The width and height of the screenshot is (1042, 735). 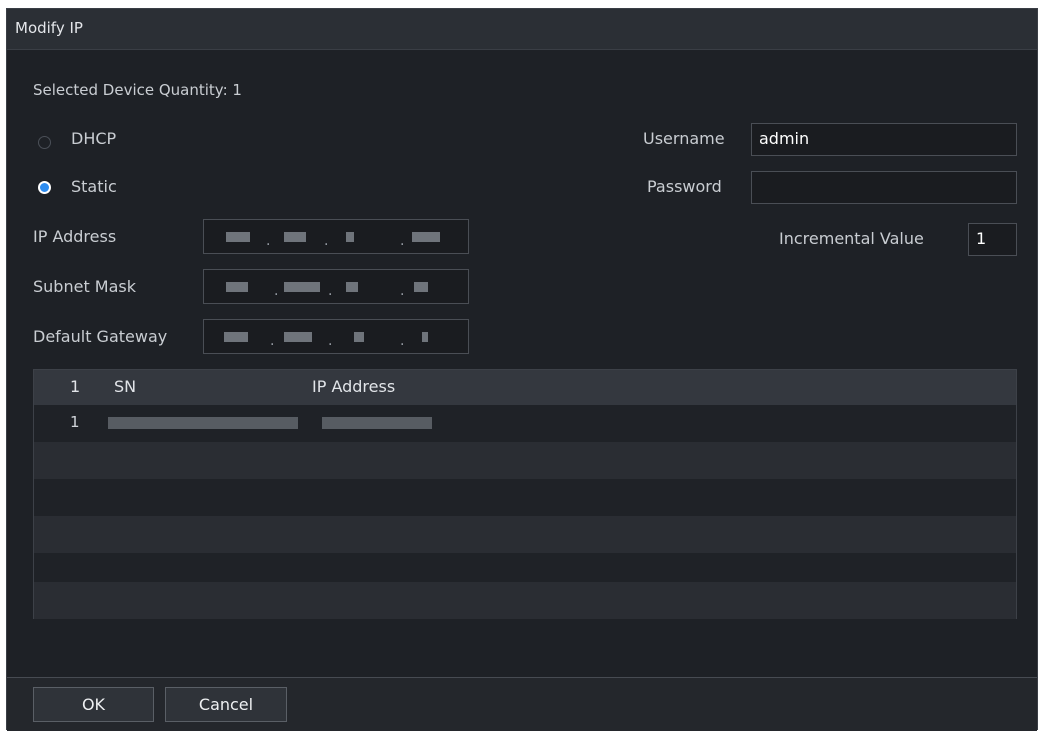 What do you see at coordinates (522, 29) in the screenshot?
I see `title-bar: Modify IP` at bounding box center [522, 29].